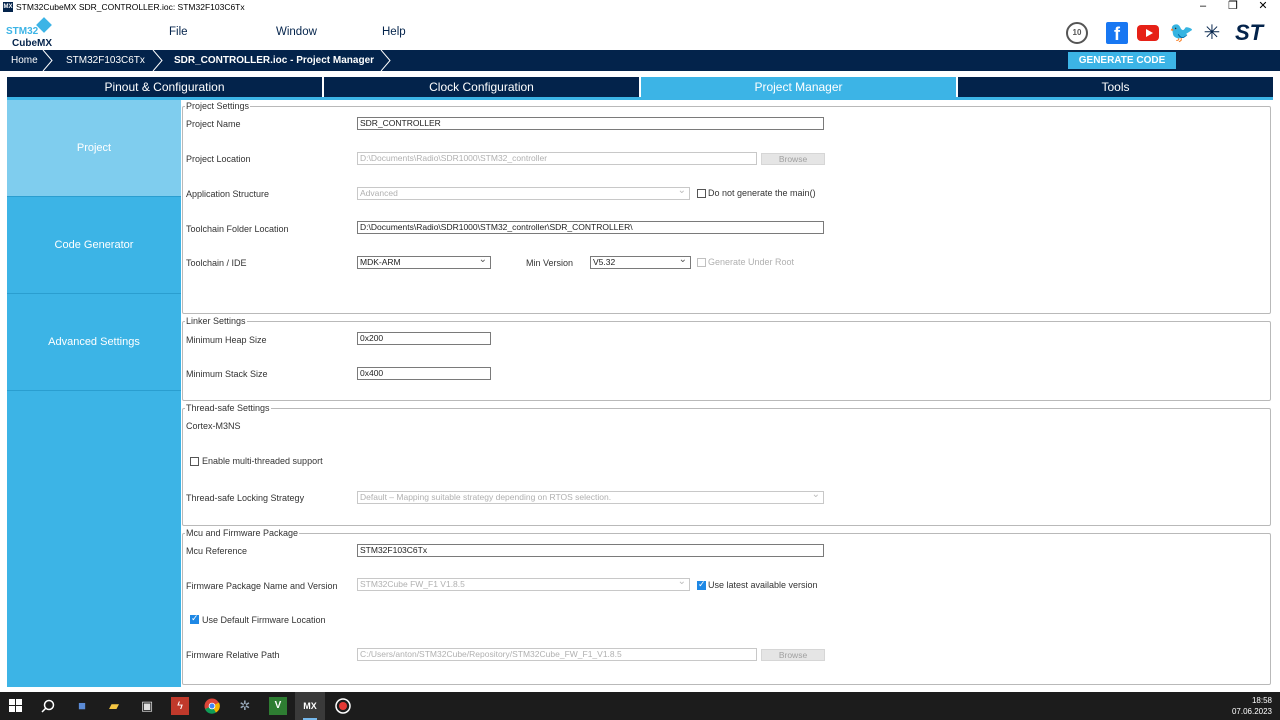 The image size is (1280, 720). Describe the element at coordinates (1122, 60) in the screenshot. I see `generate-code-button: GENERATE CODE` at that location.